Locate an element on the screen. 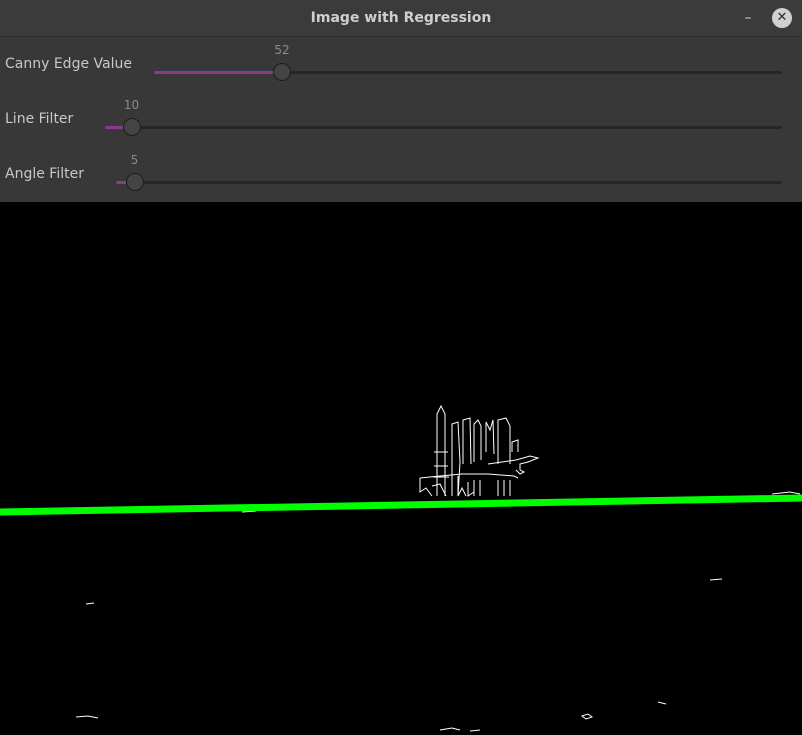 The height and width of the screenshot is (735, 802). slider-fill is located at coordinates (218, 72).